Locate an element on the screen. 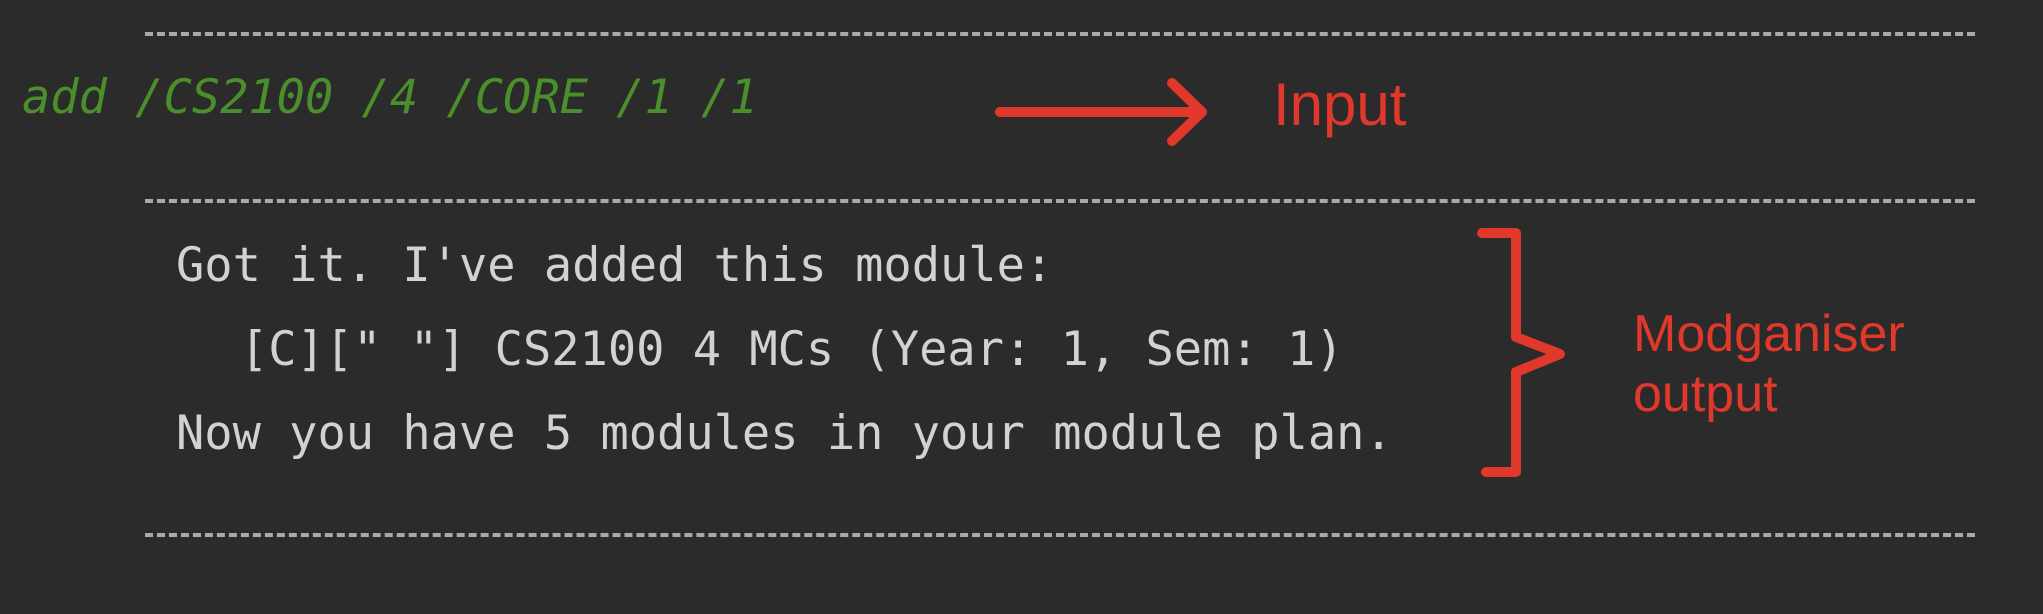 The width and height of the screenshot is (2043, 614). arrow-right-icon is located at coordinates (1101, 112).